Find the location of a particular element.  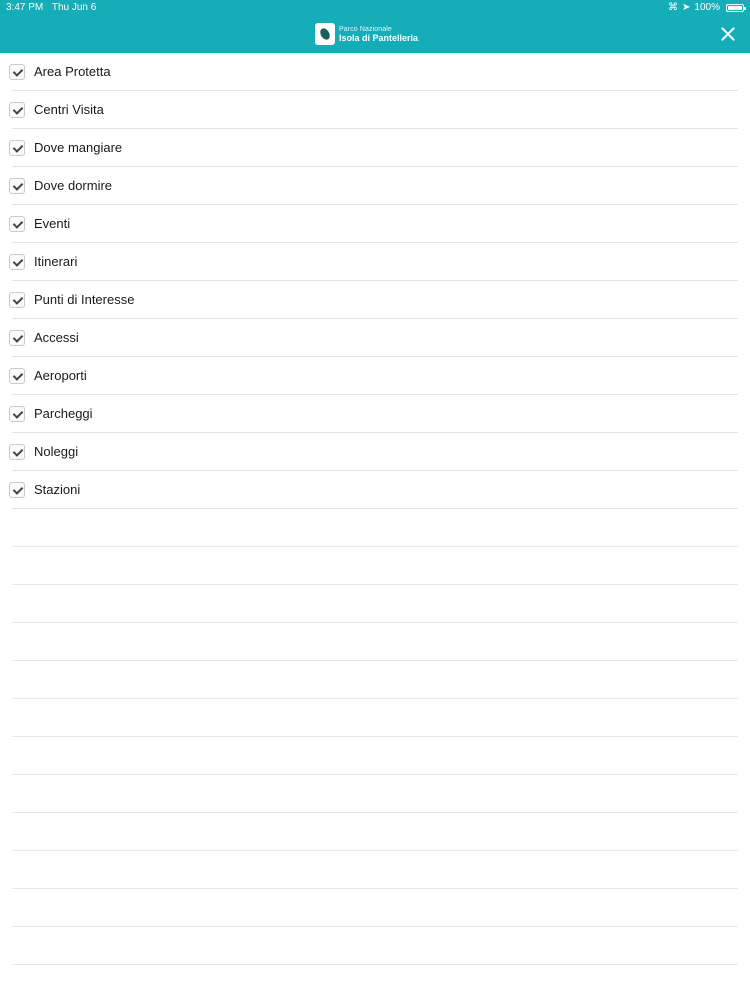

filter-row: Accessi is located at coordinates (375, 338).